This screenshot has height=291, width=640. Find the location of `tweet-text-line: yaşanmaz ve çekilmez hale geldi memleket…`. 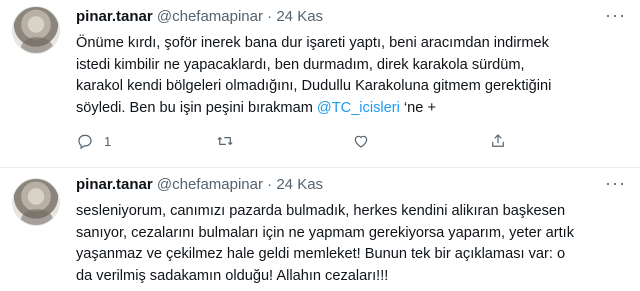

tweet-text-line: yaşanmaz ve çekilmez hale geldi memleket… is located at coordinates (321, 254).